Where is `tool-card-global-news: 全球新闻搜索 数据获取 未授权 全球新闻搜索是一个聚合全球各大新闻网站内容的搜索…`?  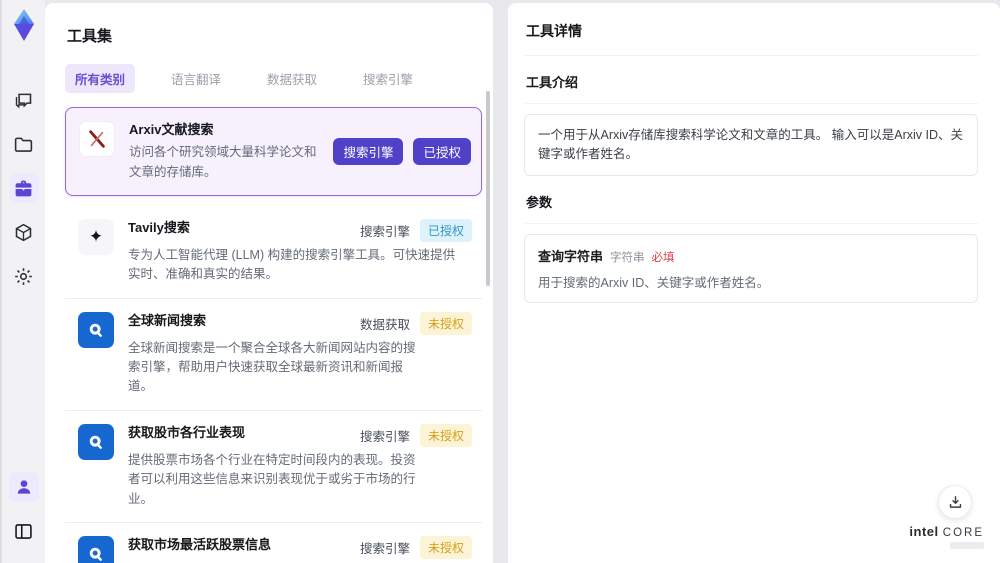
tool-card-global-news: 全球新闻搜索 数据获取 未授权 全球新闻搜索是一个聚合全球各大新闻网站内容的搜索… is located at coordinates (273, 354).